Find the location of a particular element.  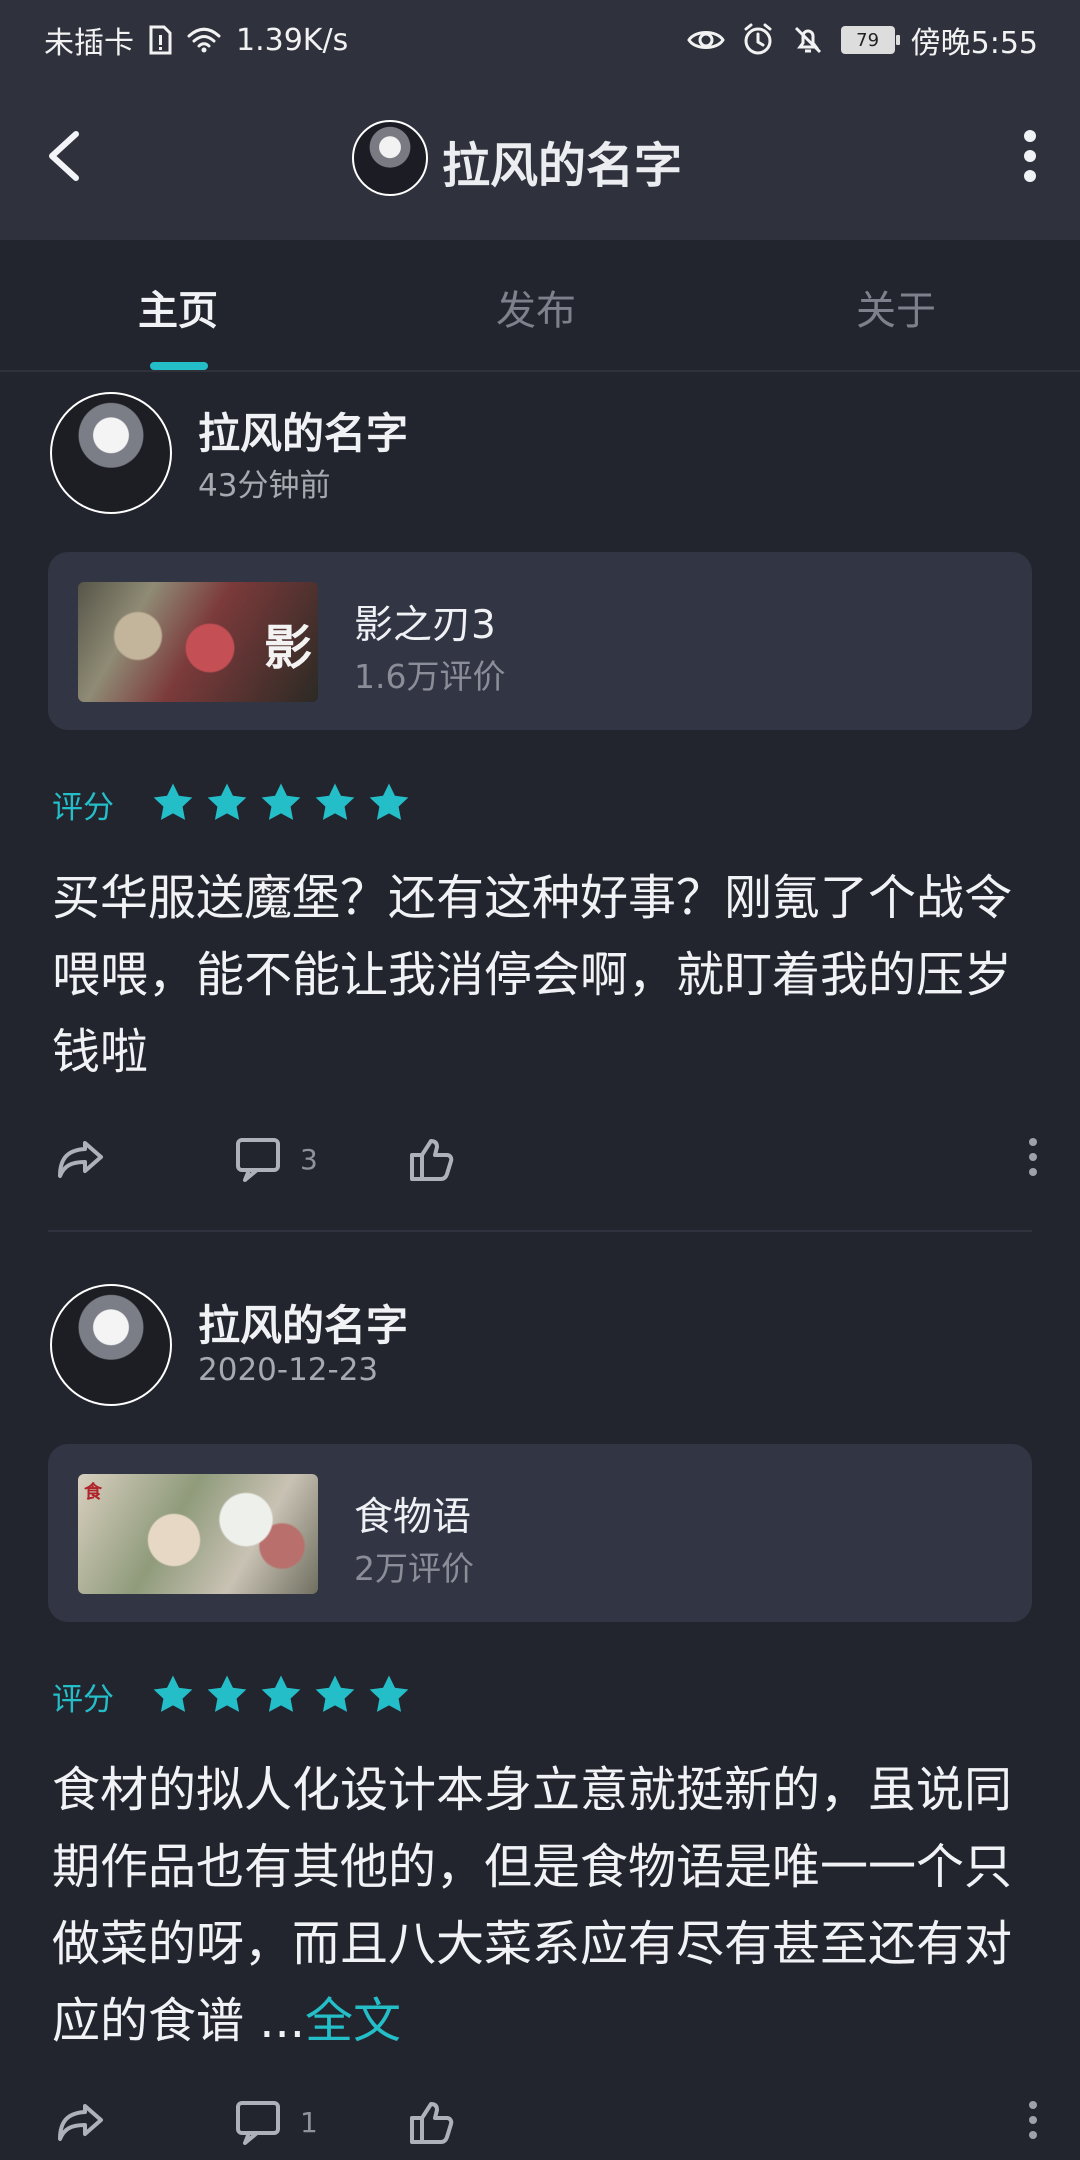

game-rating-count: 1.6万评价 is located at coordinates (430, 676).